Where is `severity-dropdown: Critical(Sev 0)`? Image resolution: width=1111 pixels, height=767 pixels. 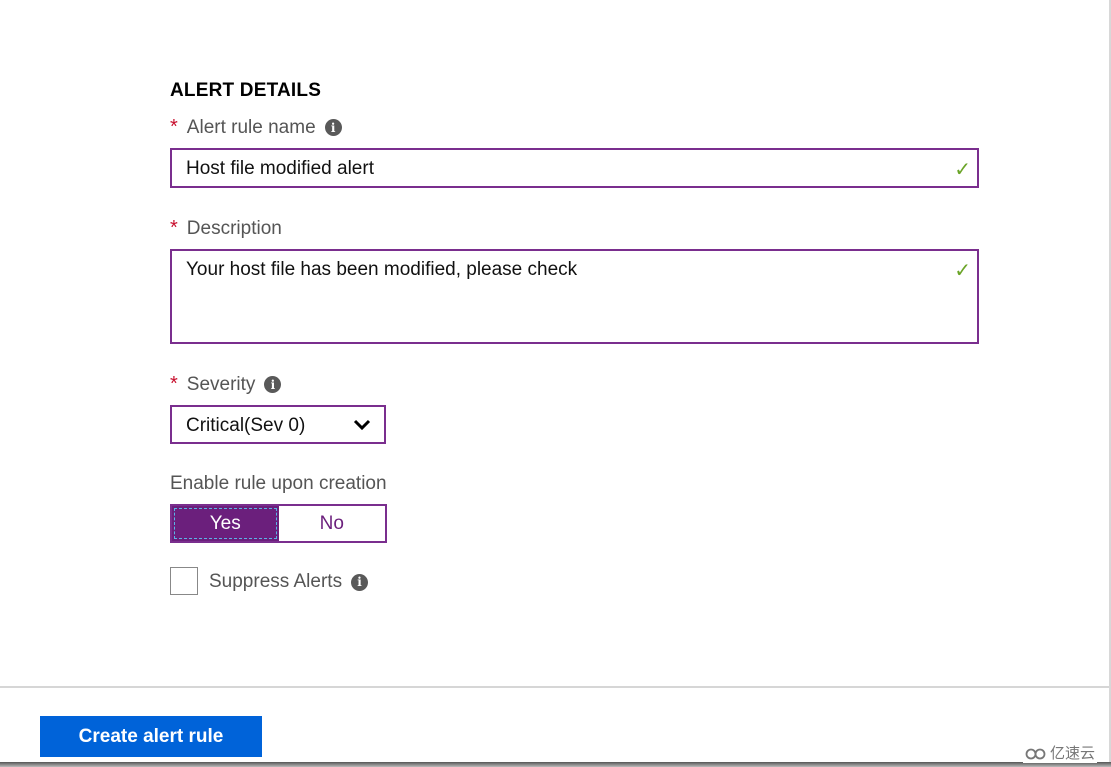
severity-dropdown: Critical(Sev 0) is located at coordinates (278, 424).